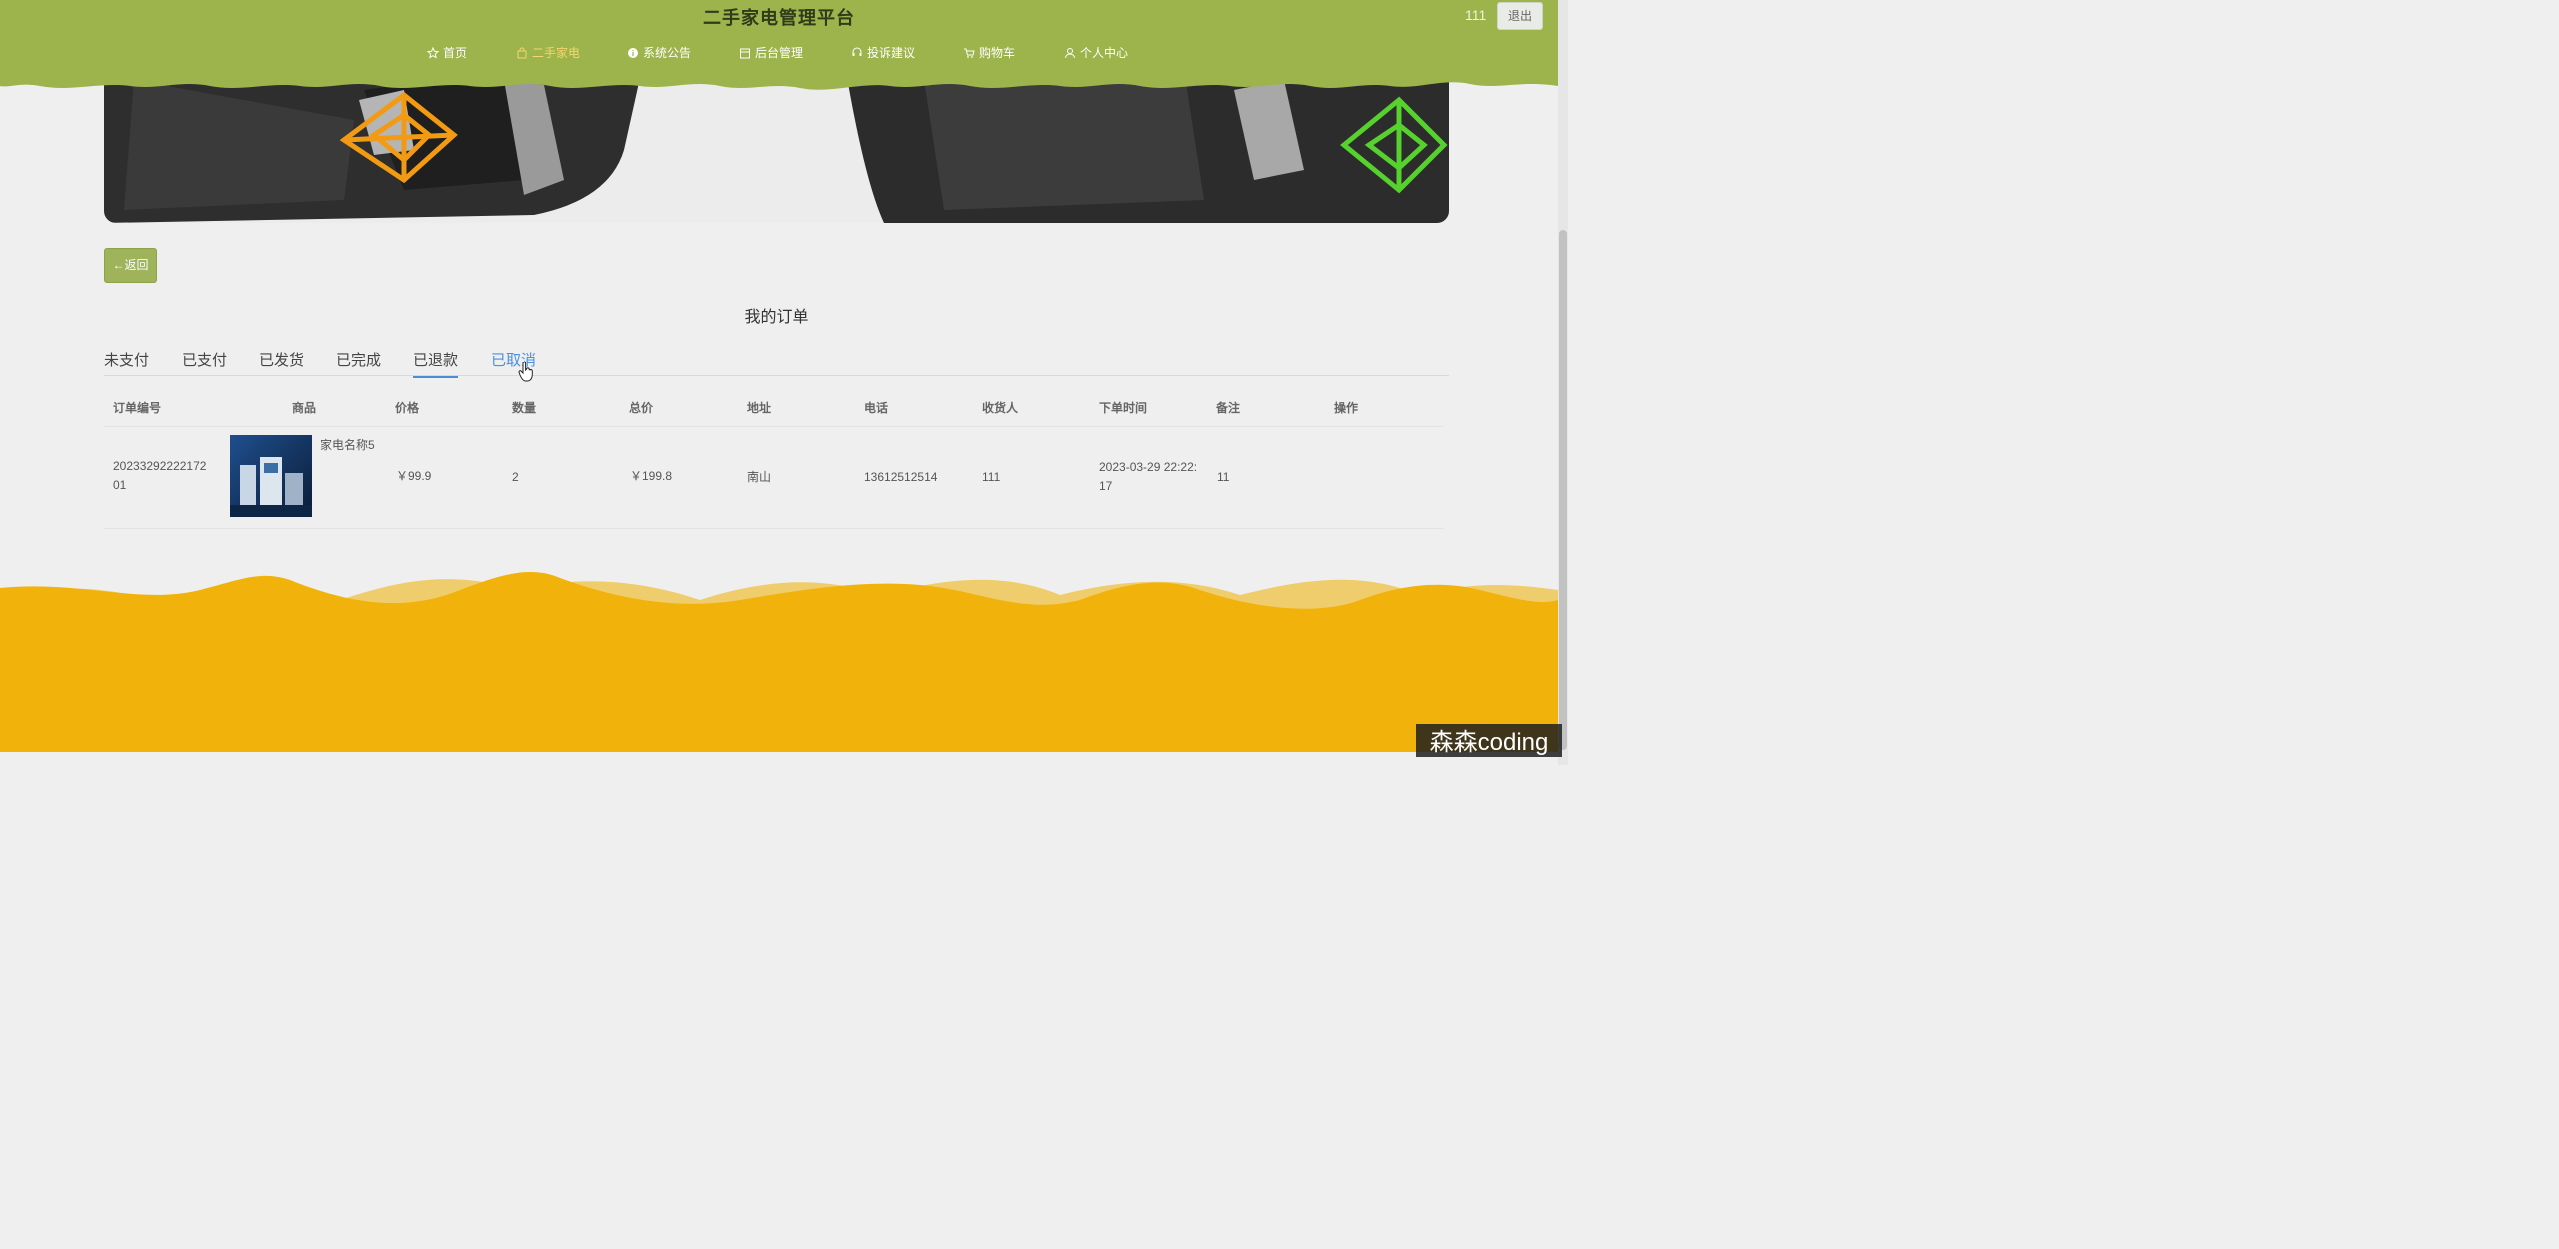 Image resolution: width=2559 pixels, height=1249 pixels. I want to click on nav-label: 个人中心, so click(1104, 53).